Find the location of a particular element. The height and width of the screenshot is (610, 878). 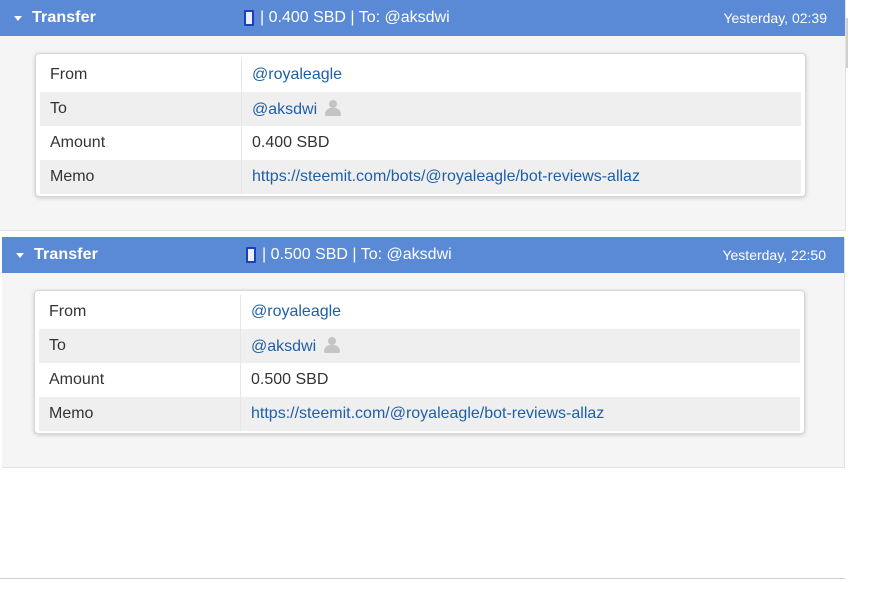

divider is located at coordinates (422, 578).